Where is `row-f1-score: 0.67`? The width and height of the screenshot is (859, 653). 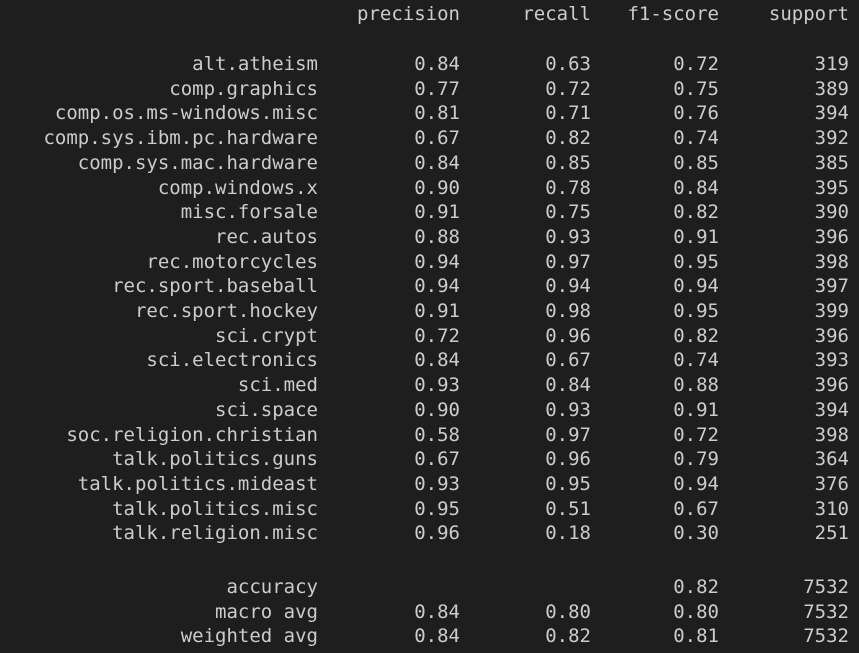 row-f1-score: 0.67 is located at coordinates (696, 509).